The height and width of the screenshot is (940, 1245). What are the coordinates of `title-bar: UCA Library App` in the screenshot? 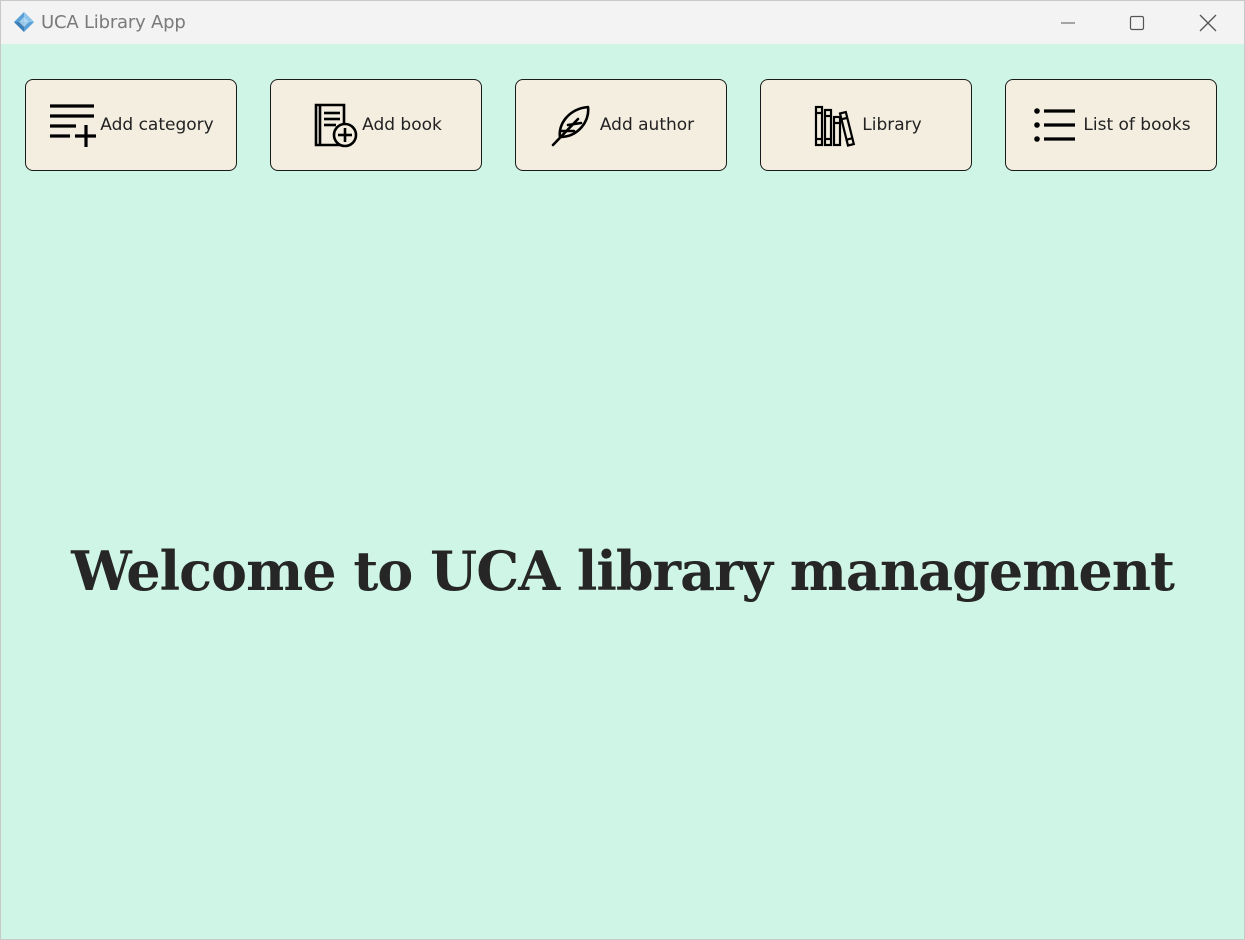 It's located at (622, 22).